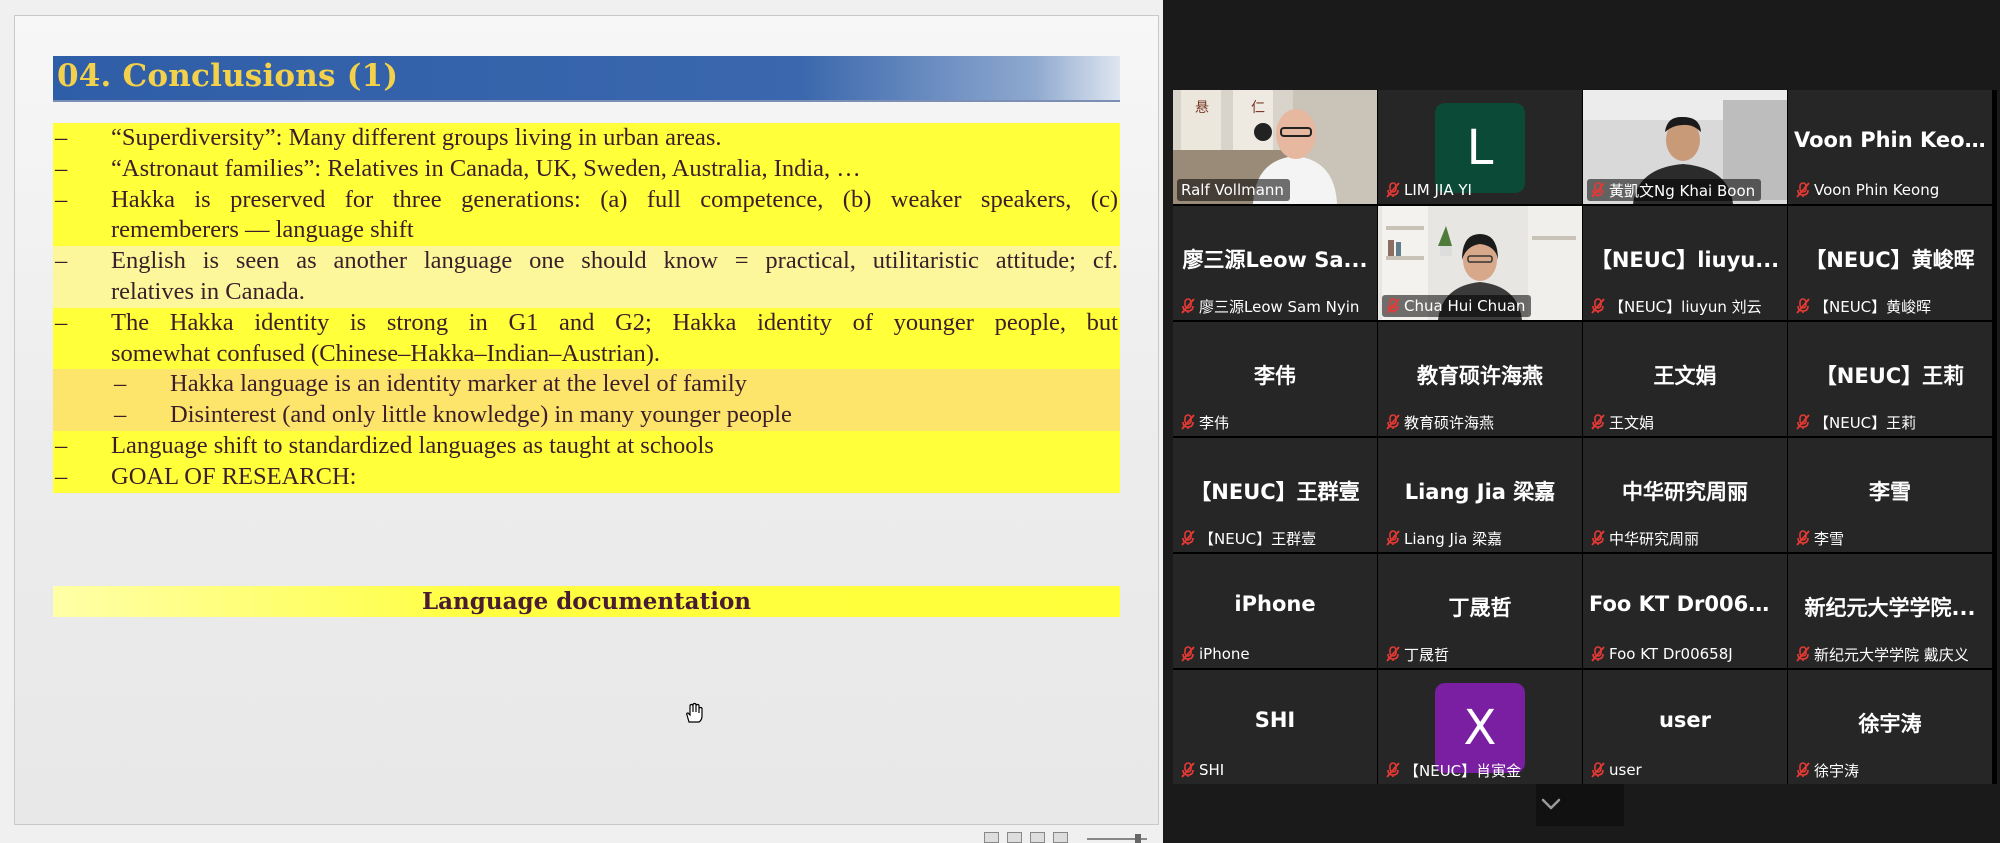 This screenshot has height=843, width=2000. What do you see at coordinates (1890, 727) in the screenshot?
I see `participant-tile: 徐宇涛 徐宇涛` at bounding box center [1890, 727].